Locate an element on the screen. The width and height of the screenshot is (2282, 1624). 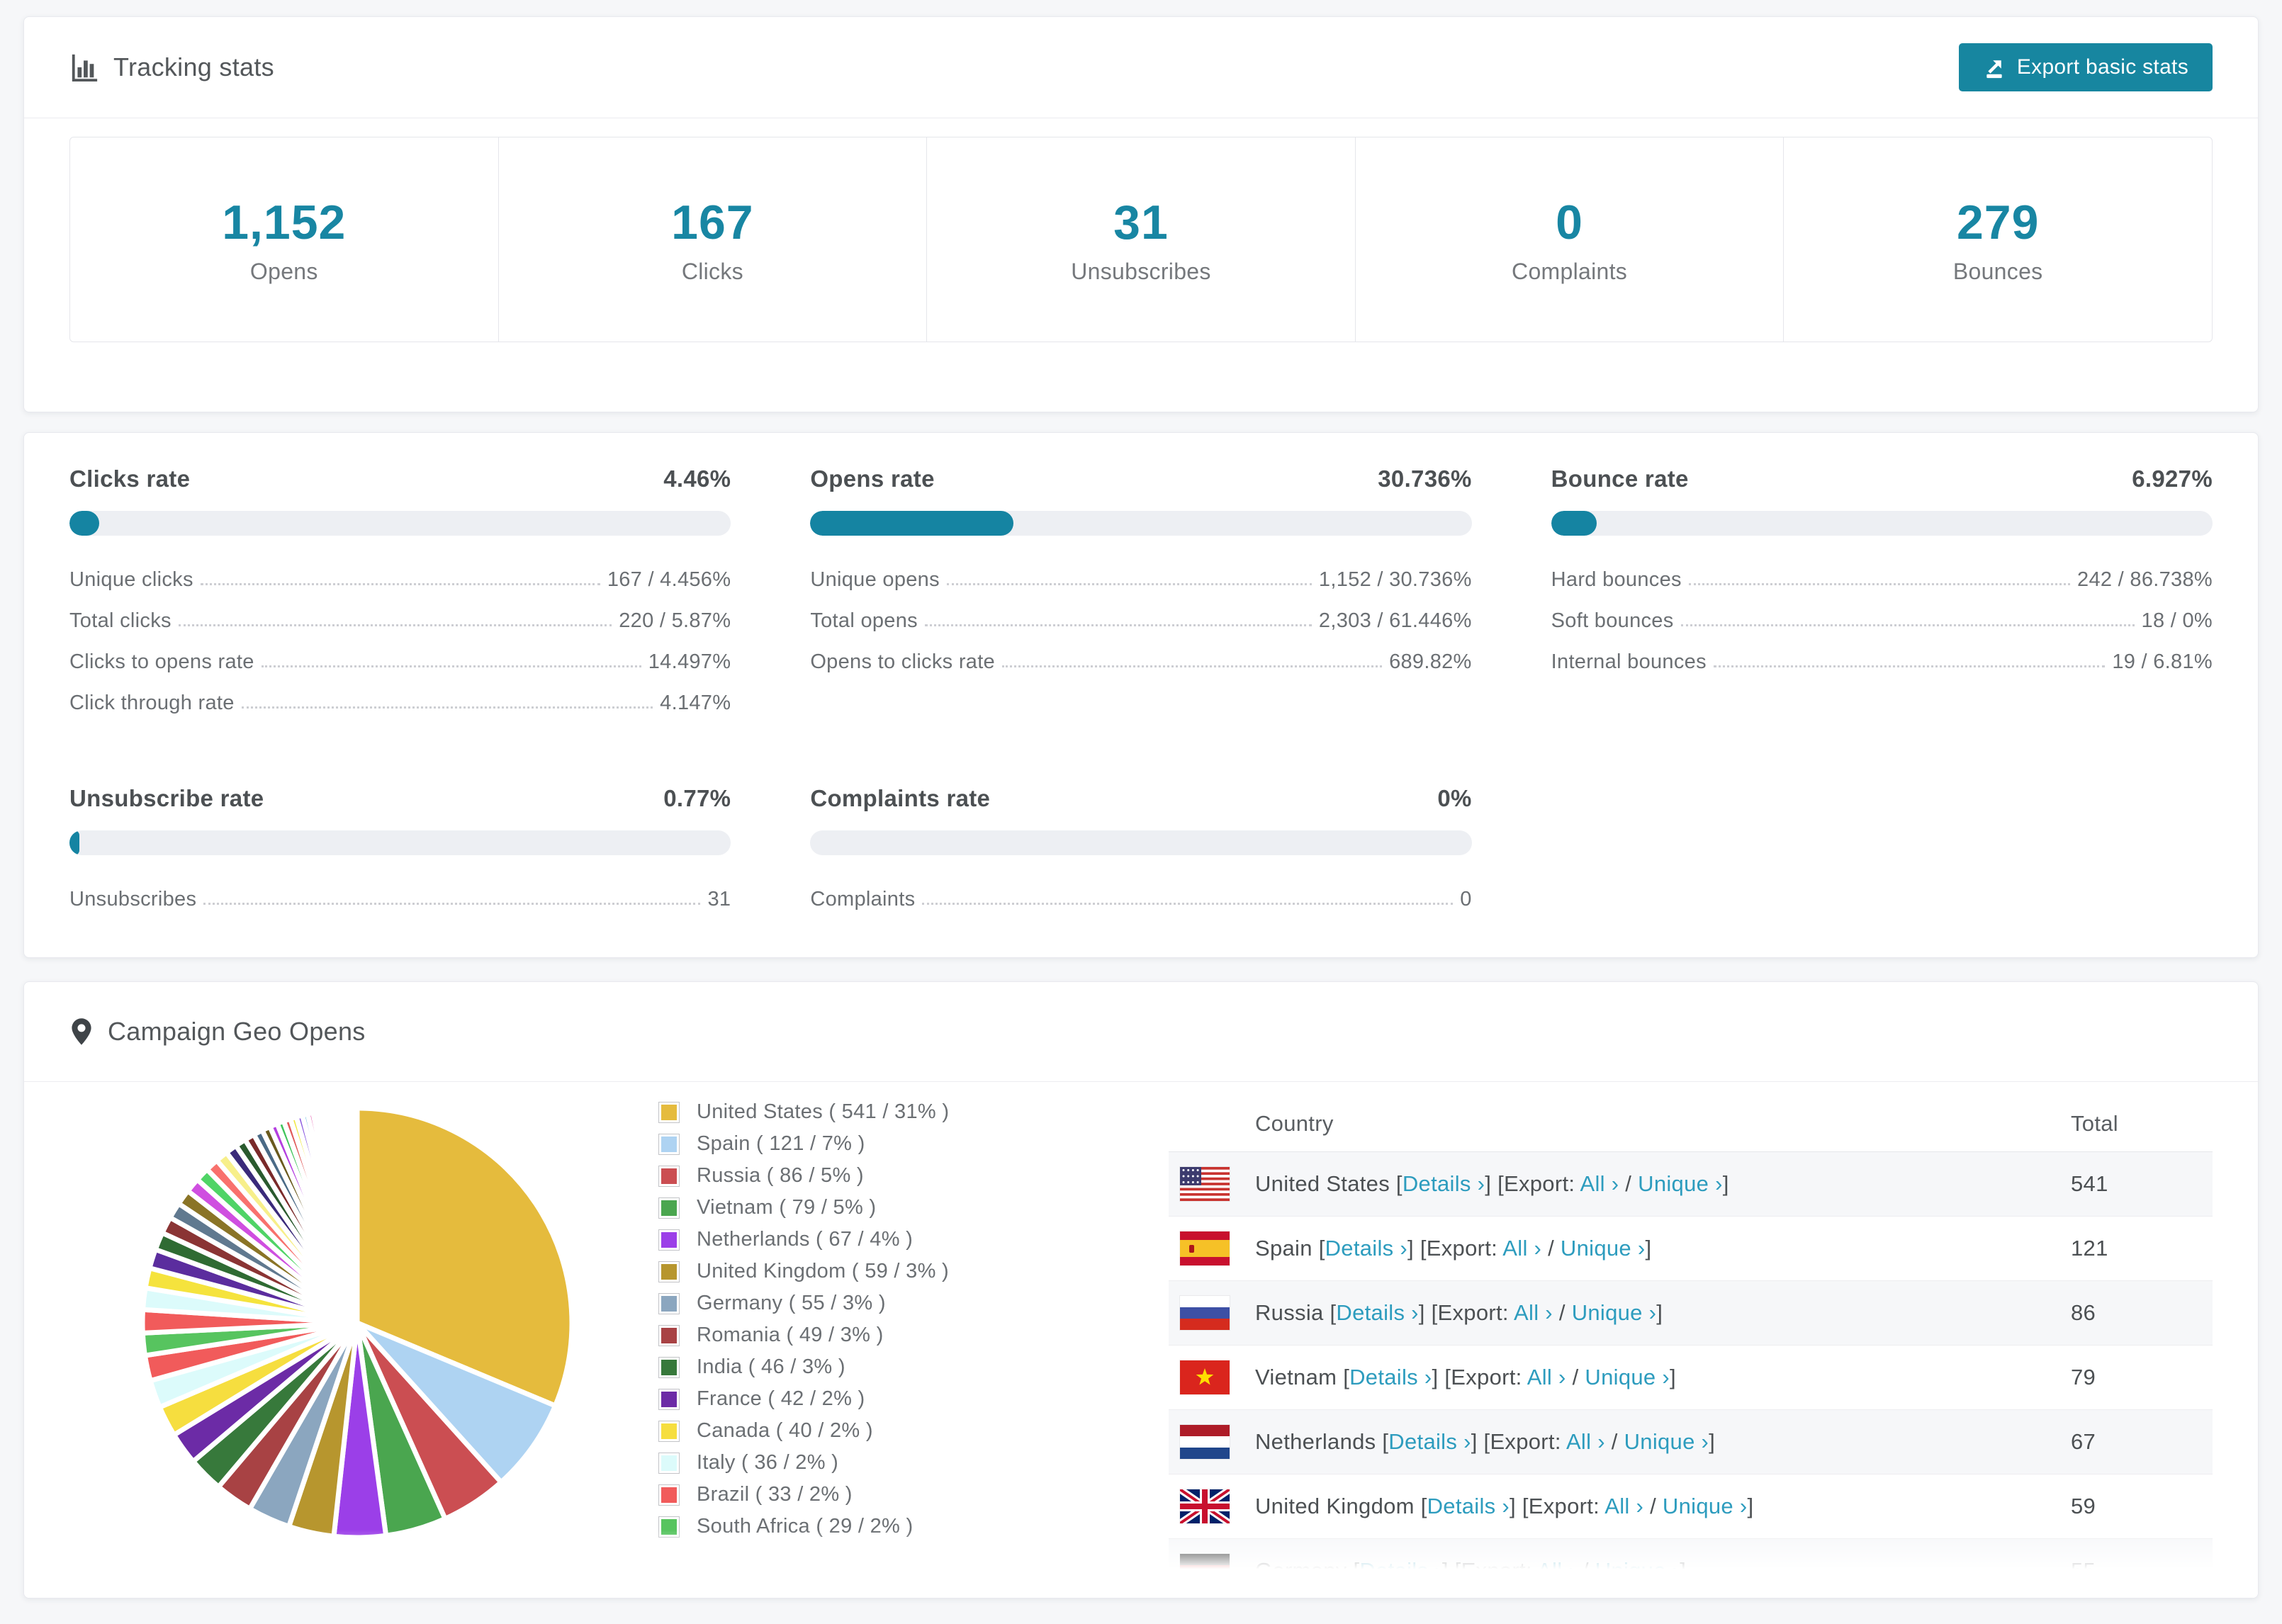
legend-item-germany: Germany ( 55 / 3% ) is located at coordinates (871, 1303).